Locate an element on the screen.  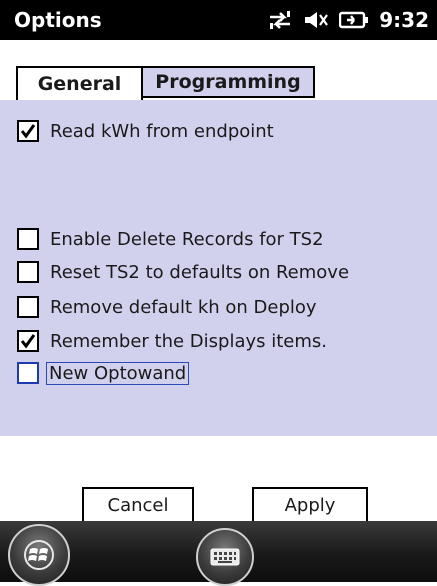
checkbox-remove-default-kh: Remove default kh on Deploy is located at coordinates (167, 307).